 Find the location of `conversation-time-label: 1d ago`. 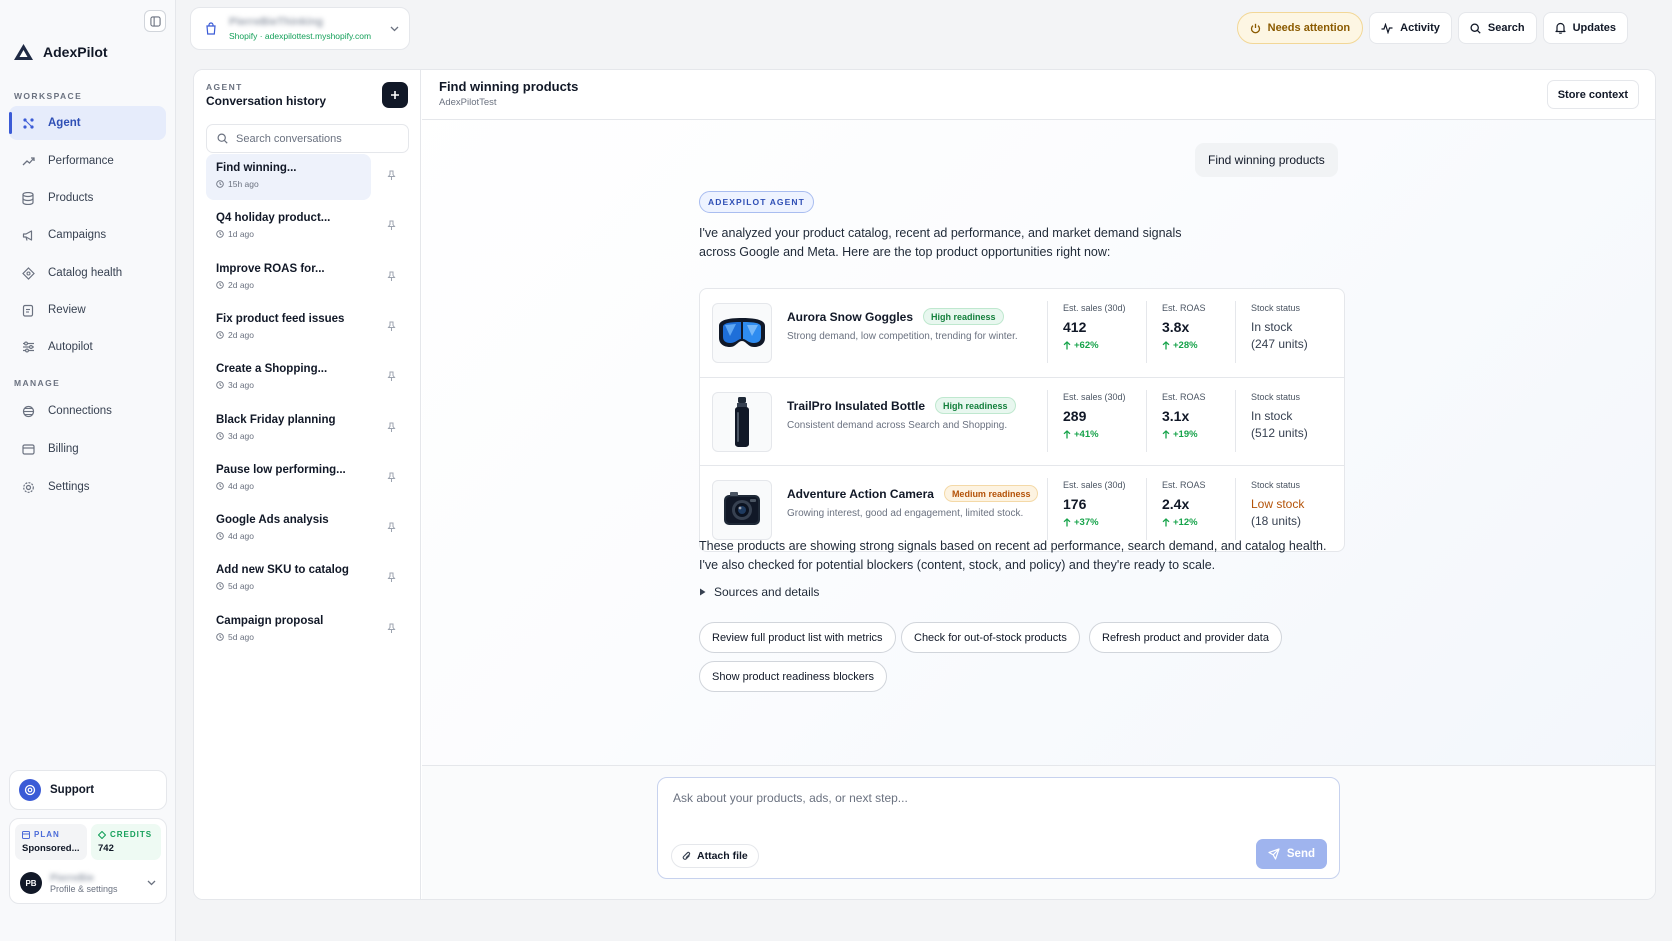

conversation-time-label: 1d ago is located at coordinates (241, 234).